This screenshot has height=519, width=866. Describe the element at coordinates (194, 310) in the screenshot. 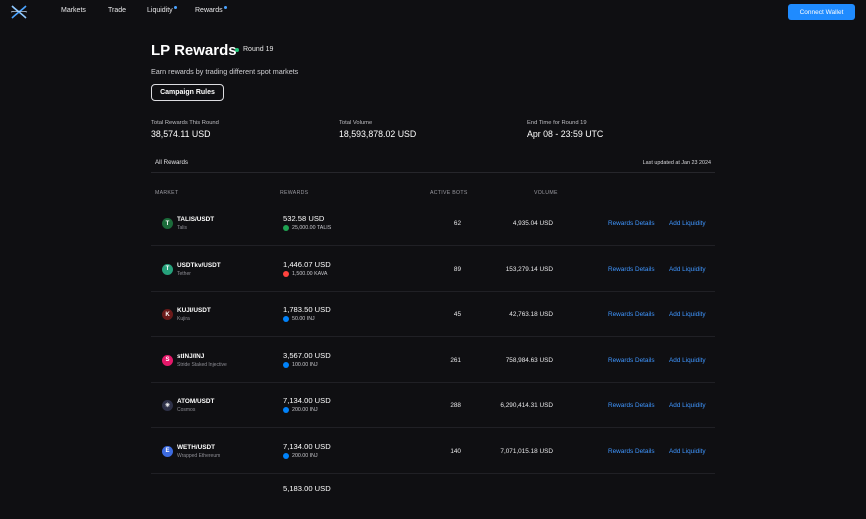

I see `market-pair: KUJI/USDT` at that location.